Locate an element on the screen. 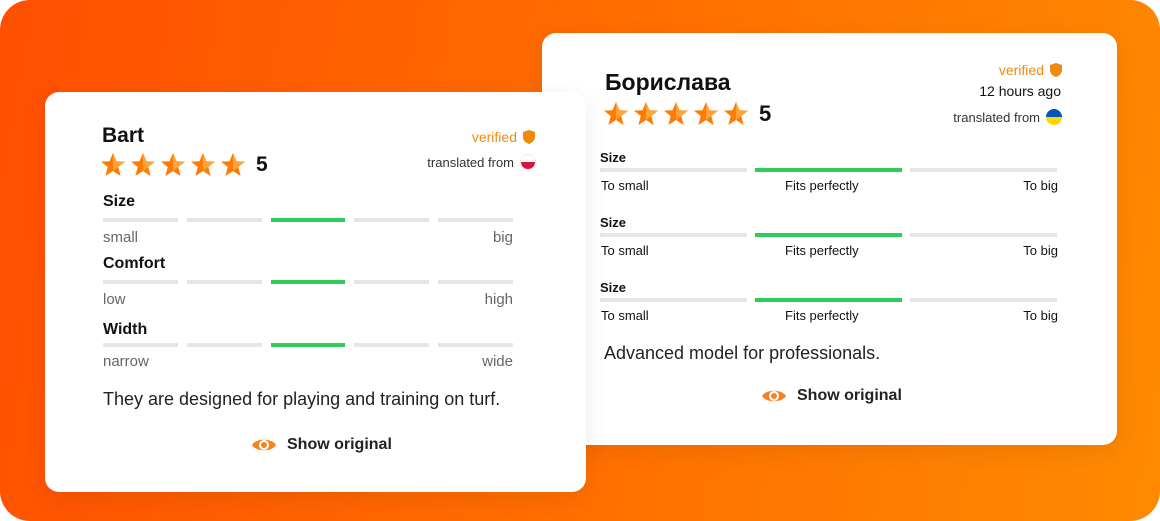 This screenshot has width=1160, height=521. slider-min: small is located at coordinates (121, 237).